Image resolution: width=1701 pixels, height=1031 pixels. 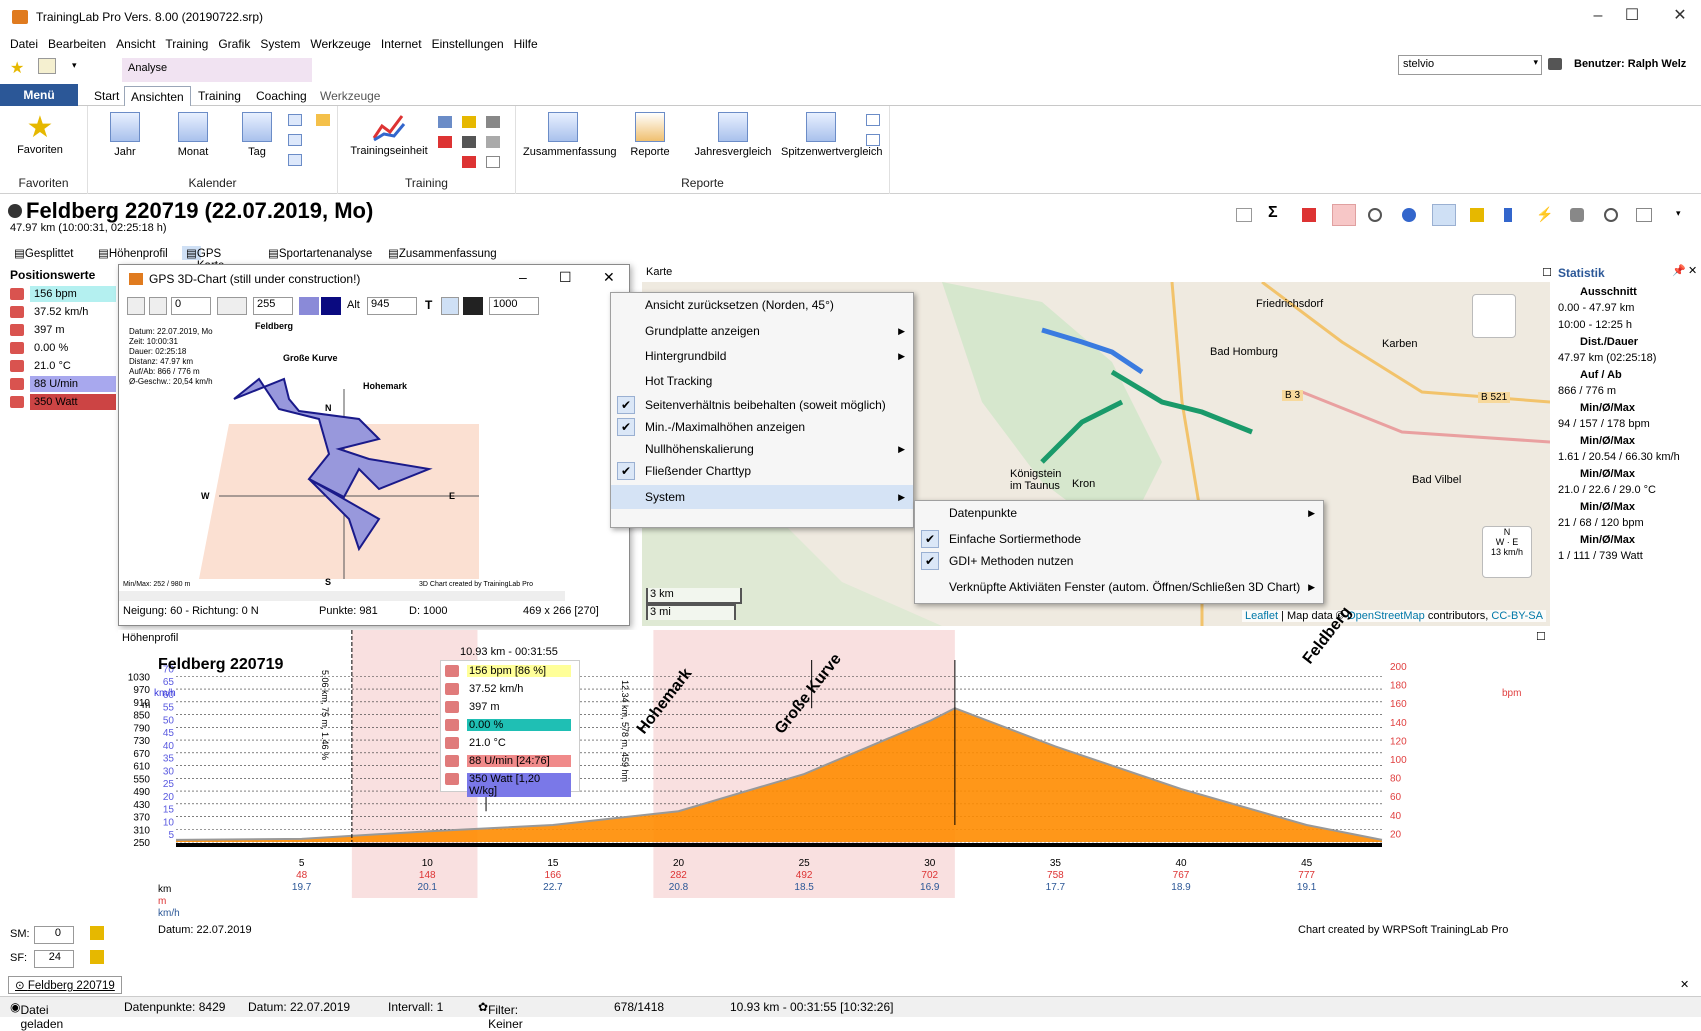 What do you see at coordinates (401, 44) in the screenshot?
I see `menu-internet: Internet` at bounding box center [401, 44].